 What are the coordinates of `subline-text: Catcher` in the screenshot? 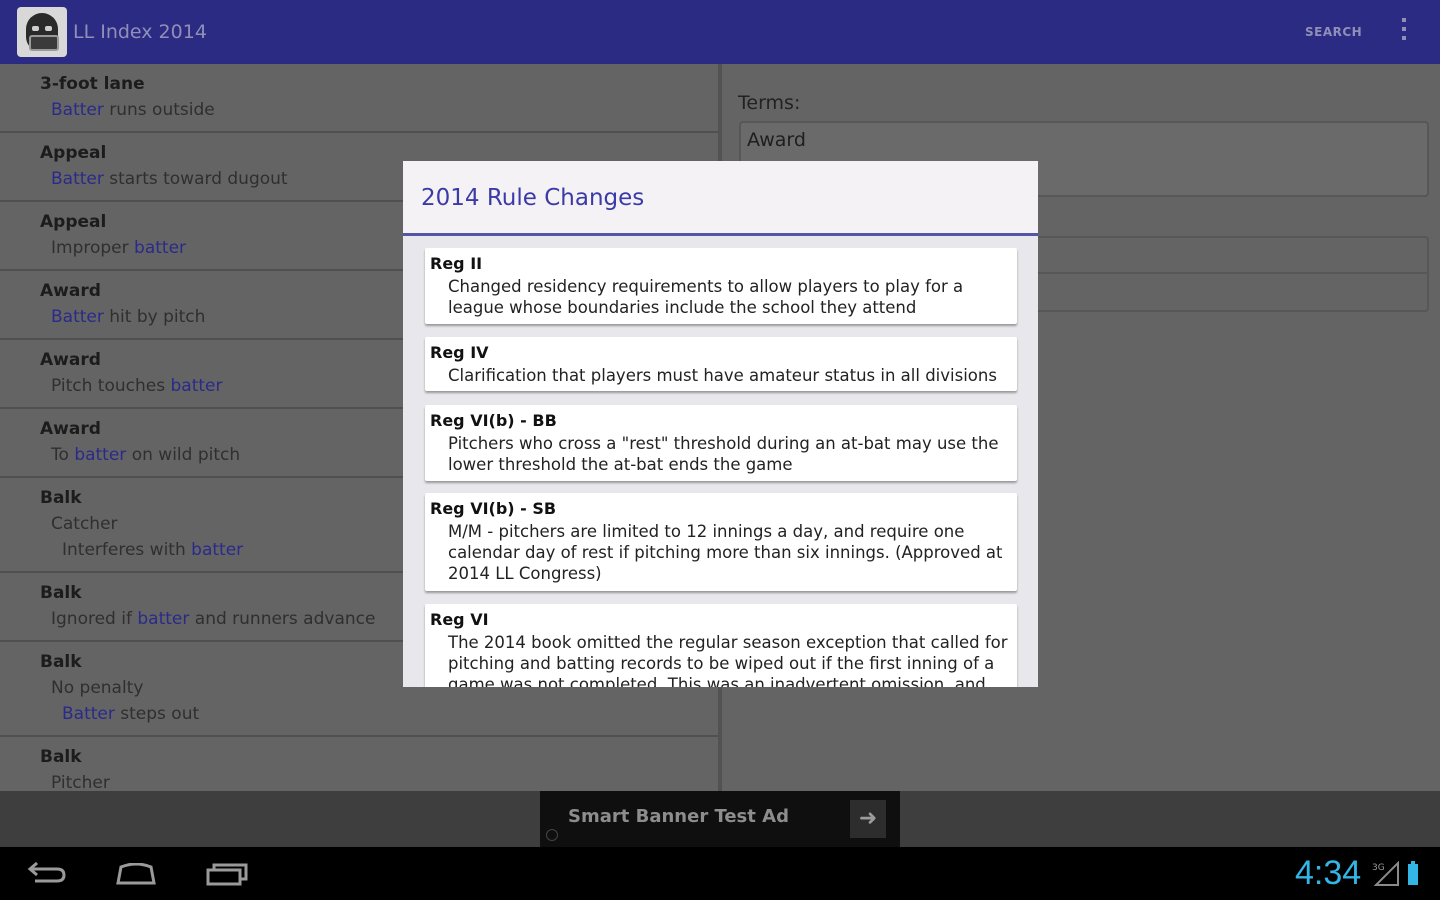 It's located at (84, 524).